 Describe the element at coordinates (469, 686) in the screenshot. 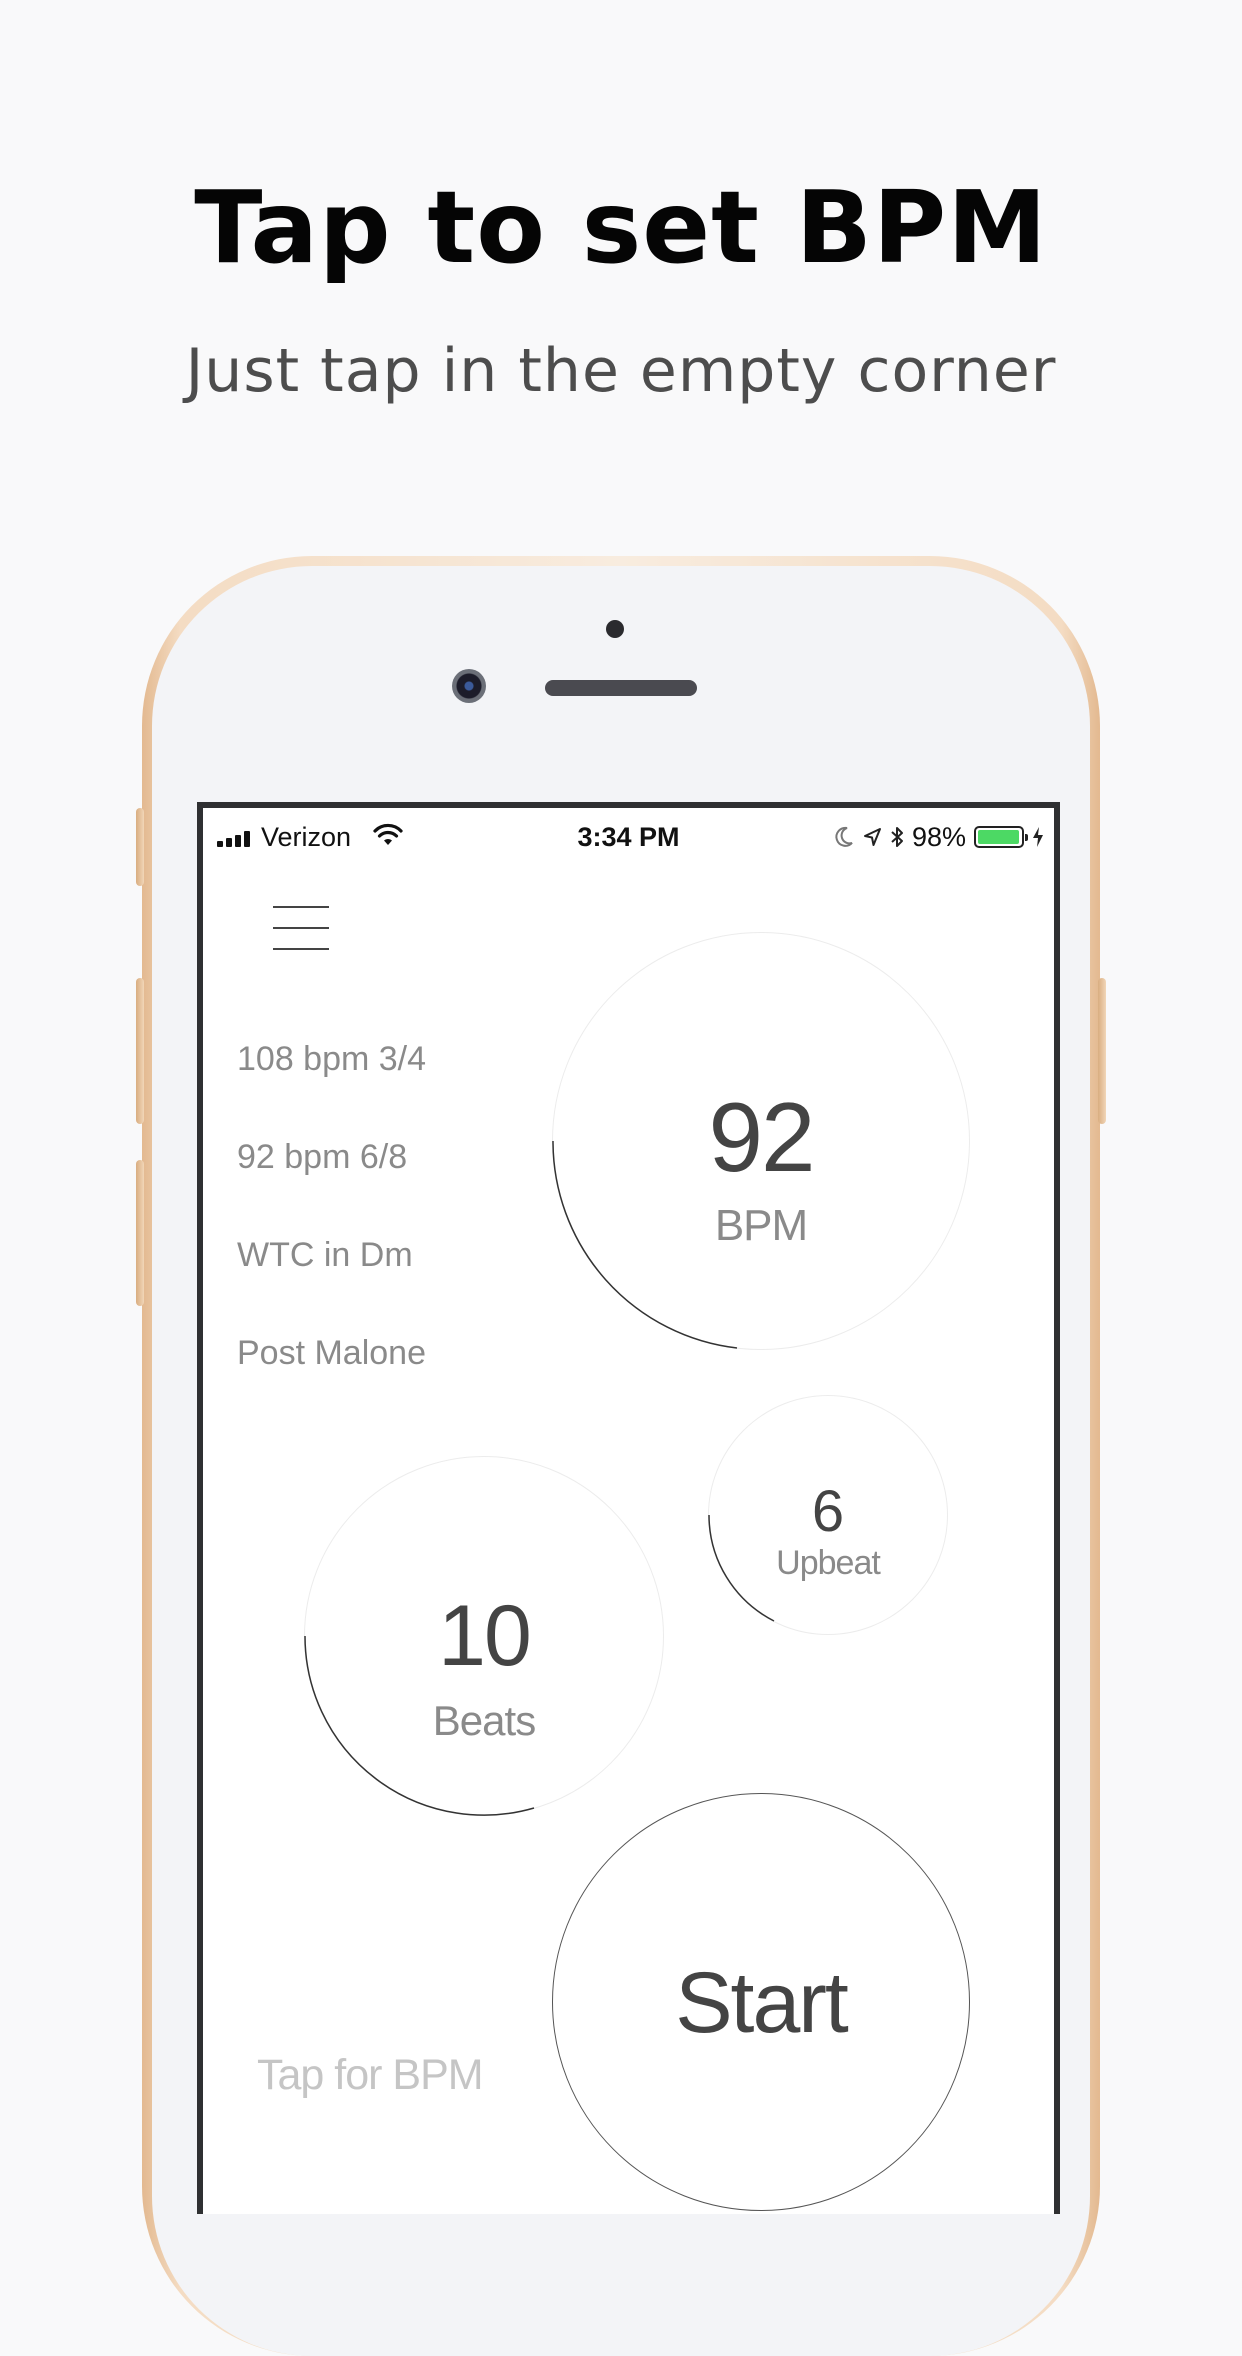

I see `front-camera` at that location.